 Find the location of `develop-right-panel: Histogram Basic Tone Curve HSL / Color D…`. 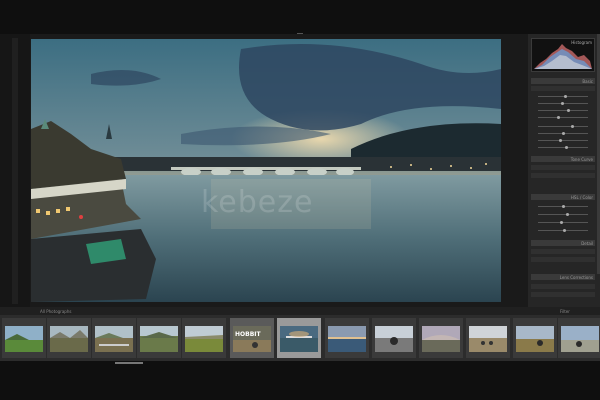

develop-right-panel: Histogram Basic Tone Curve HSL / Color D… is located at coordinates (564, 173).